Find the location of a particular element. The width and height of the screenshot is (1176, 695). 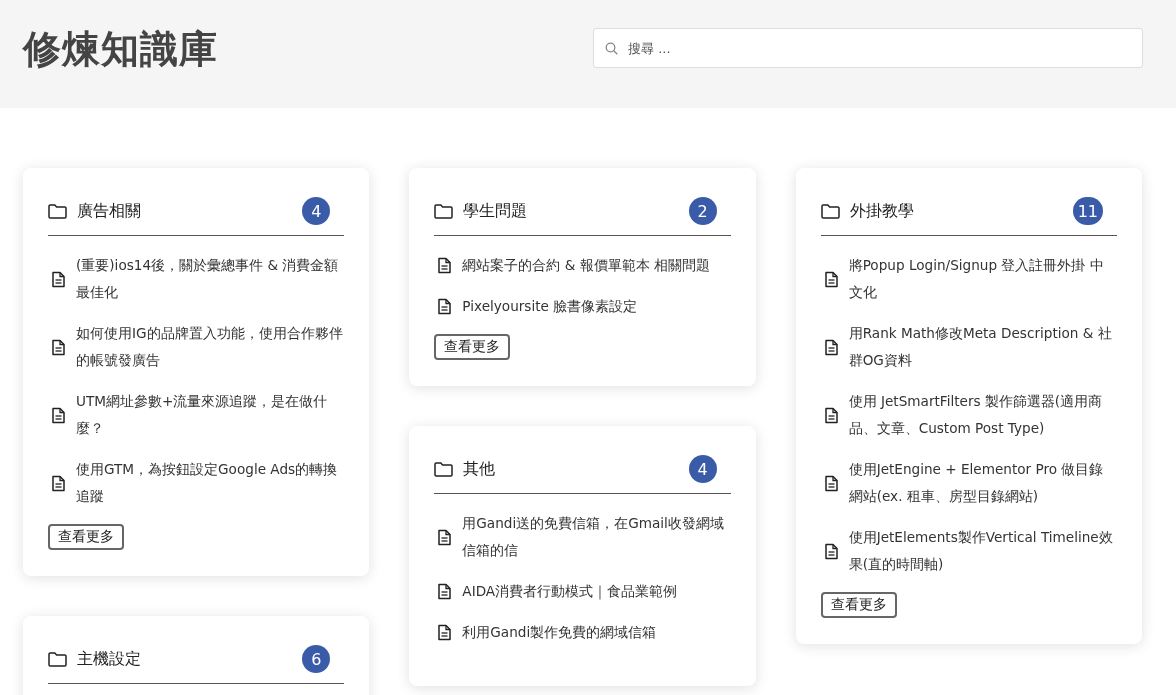

article-link: 使用GTM，為按鈕設定Google Ads的轉換追蹤 is located at coordinates (210, 483).